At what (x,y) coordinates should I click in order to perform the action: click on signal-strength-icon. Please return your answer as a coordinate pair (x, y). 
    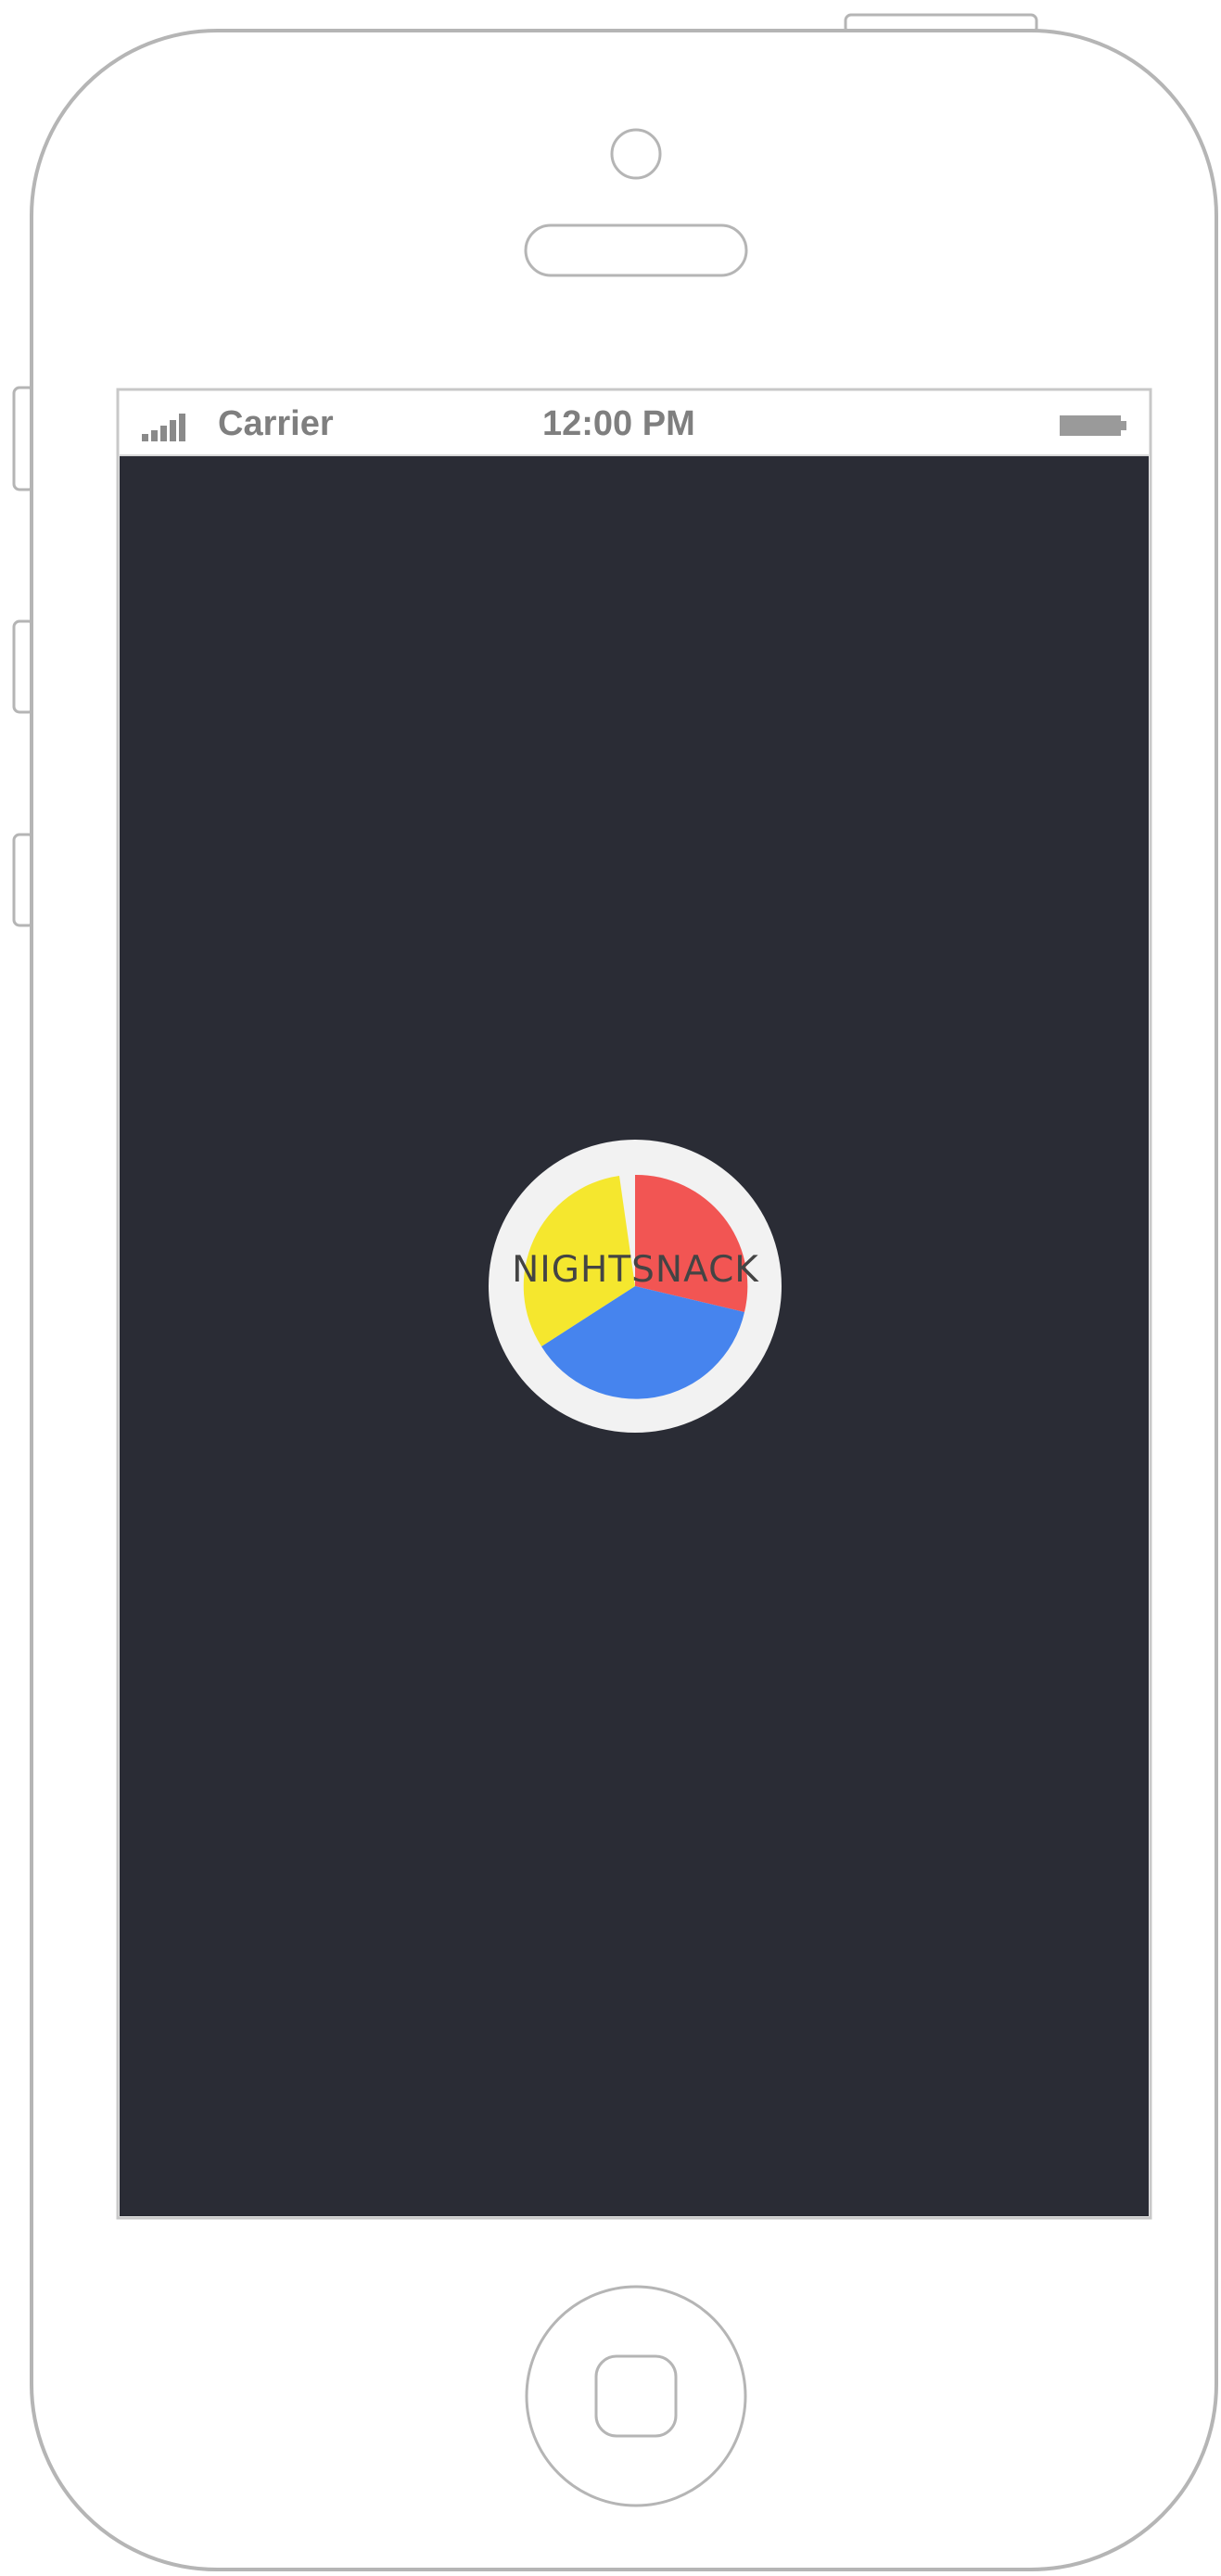
    Looking at the image, I should click on (163, 427).